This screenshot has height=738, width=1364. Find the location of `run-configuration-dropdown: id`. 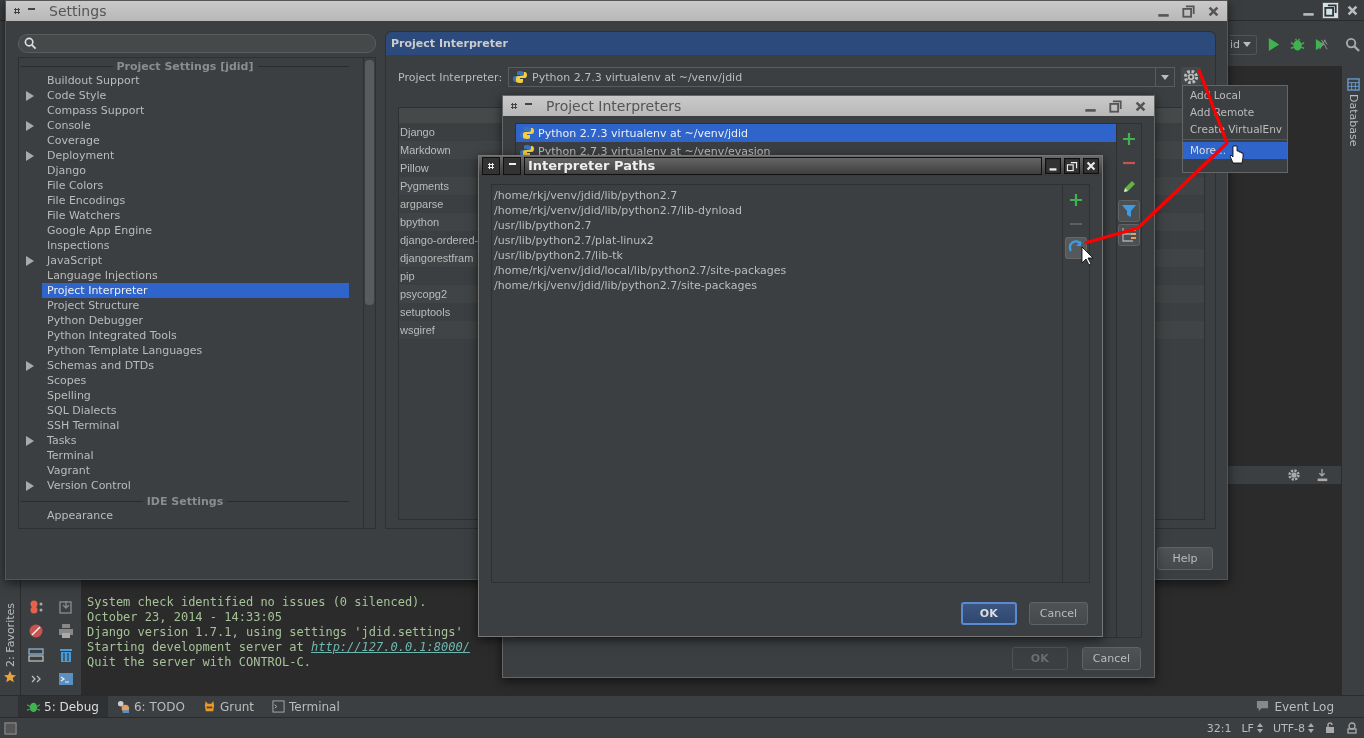

run-configuration-dropdown: id is located at coordinates (1243, 44).